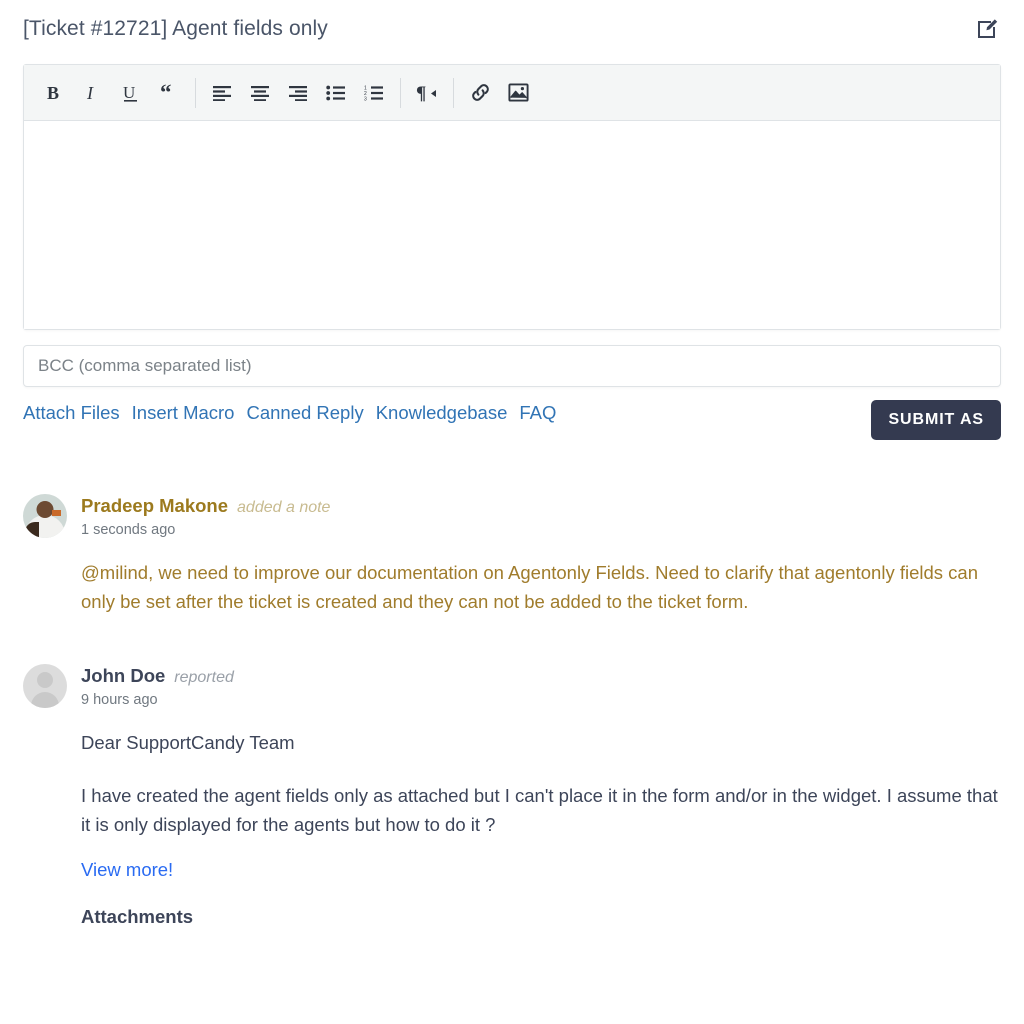 Image resolution: width=1024 pixels, height=1024 pixels. What do you see at coordinates (298, 93) in the screenshot?
I see `align-right-icon` at bounding box center [298, 93].